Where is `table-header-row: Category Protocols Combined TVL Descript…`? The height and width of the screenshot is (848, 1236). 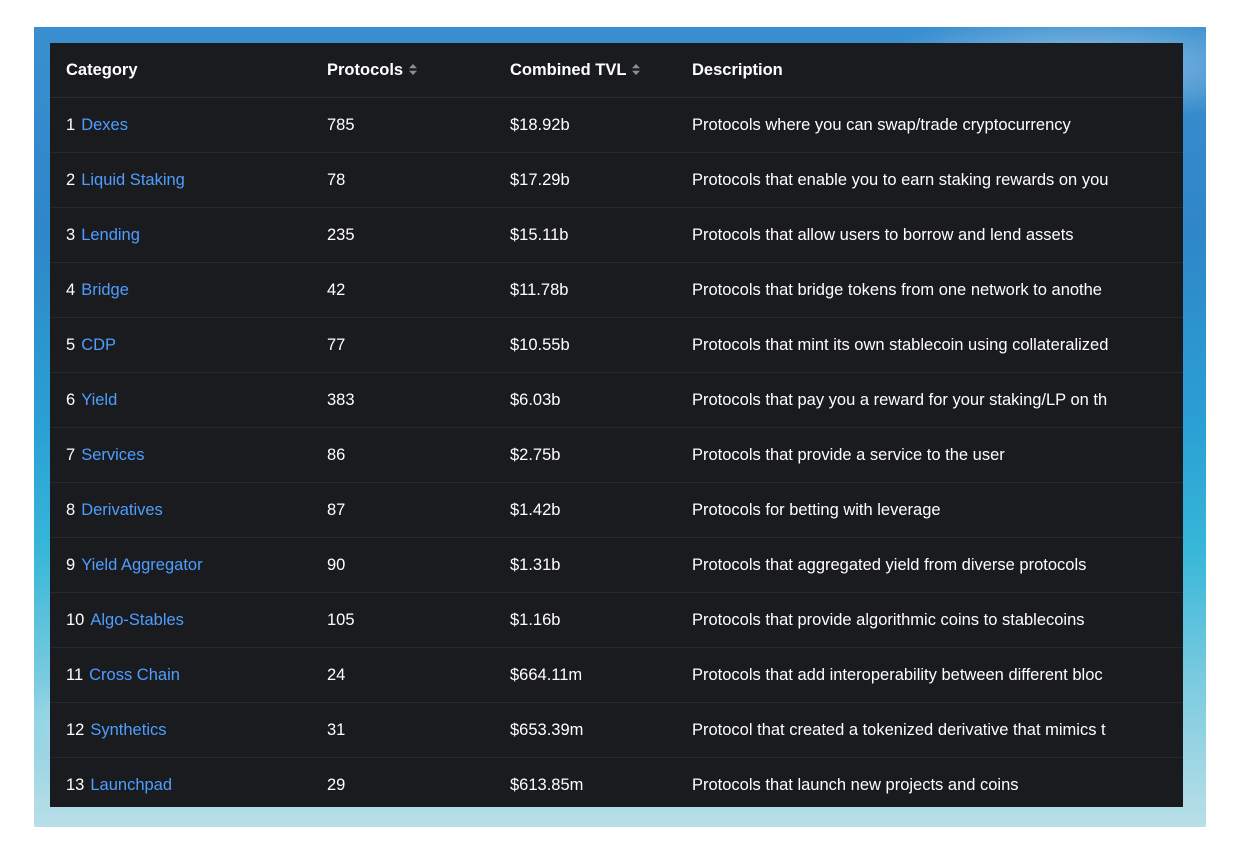
table-header-row: Category Protocols Combined TVL Descript… is located at coordinates (616, 70).